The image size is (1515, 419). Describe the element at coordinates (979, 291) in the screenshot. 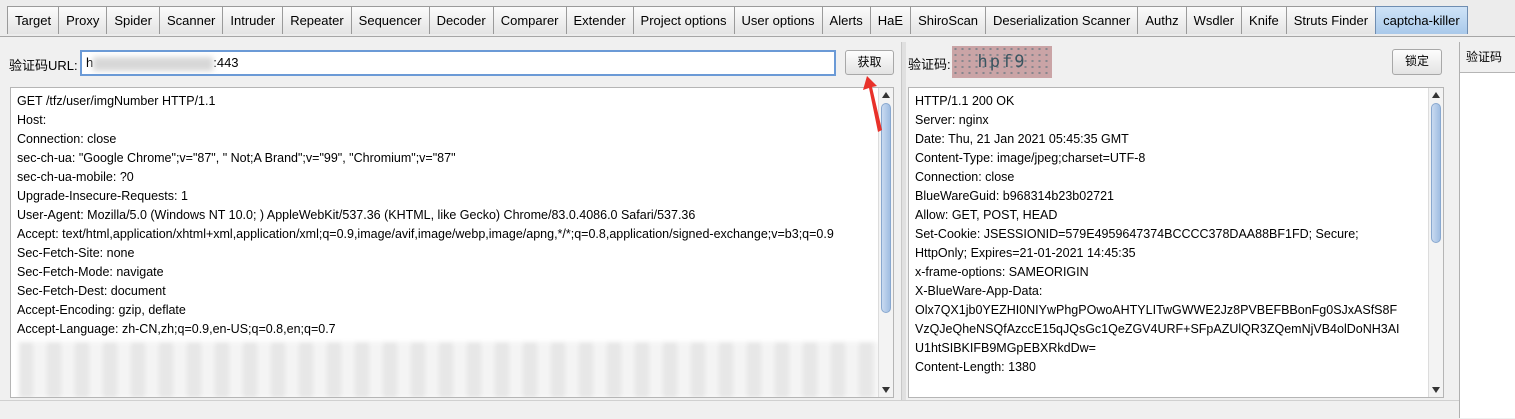

I see `response-line: X-BlueWare-App-Data:` at that location.